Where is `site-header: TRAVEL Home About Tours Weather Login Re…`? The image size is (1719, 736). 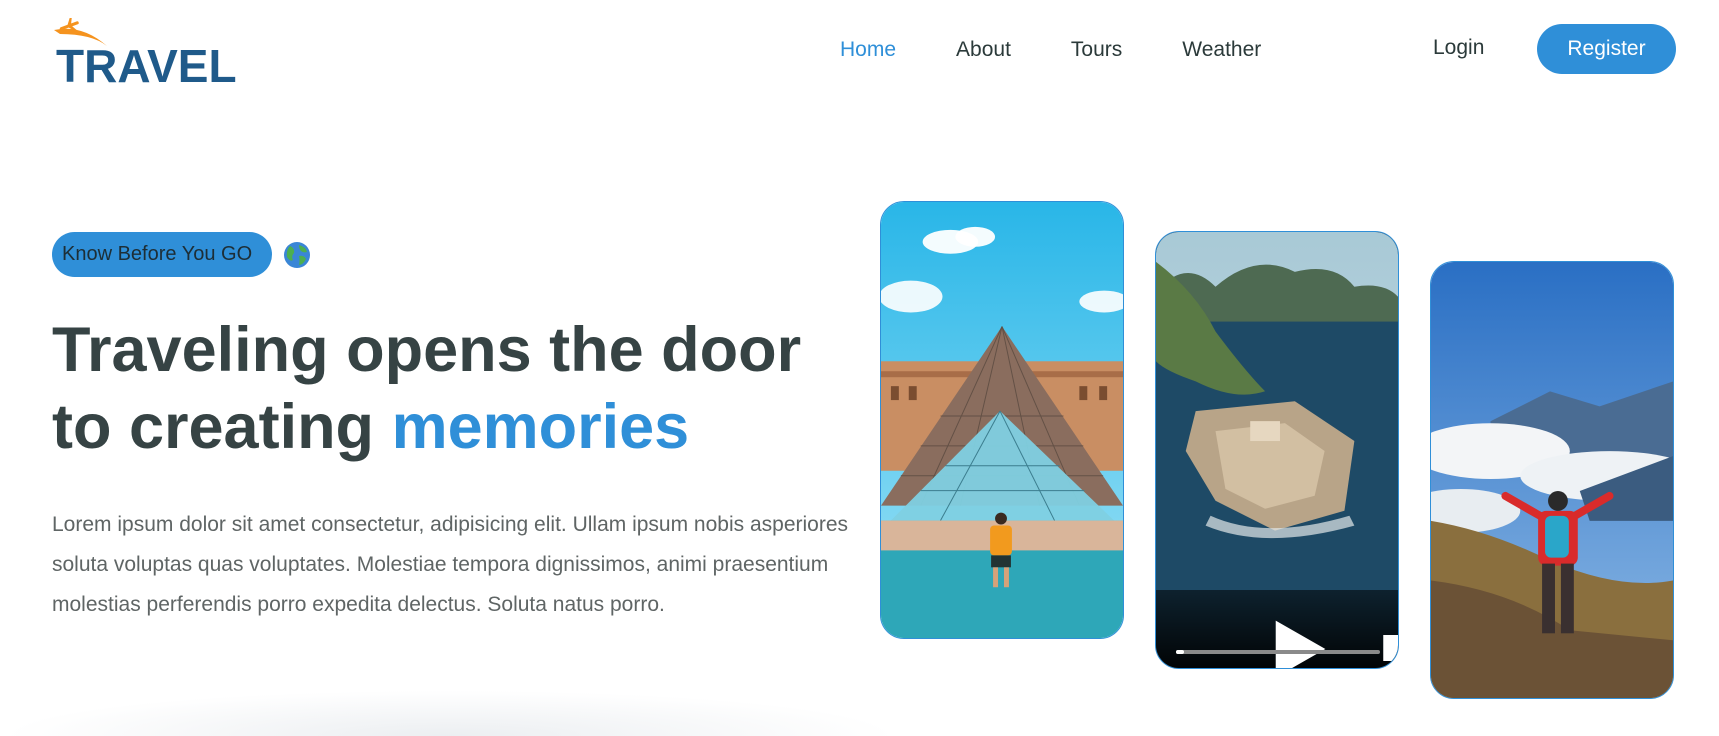
site-header: TRAVEL Home About Tours Weather Login Re… is located at coordinates (859, 55).